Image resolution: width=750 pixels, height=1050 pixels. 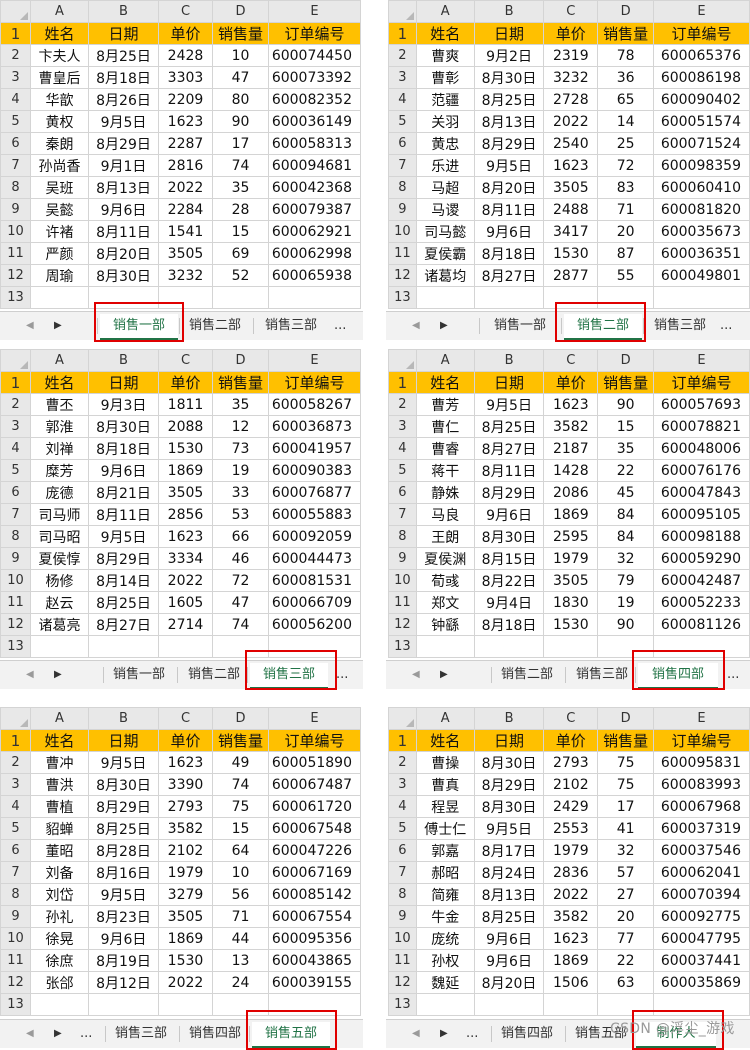 I want to click on cell: 49, so click(x=240, y=762).